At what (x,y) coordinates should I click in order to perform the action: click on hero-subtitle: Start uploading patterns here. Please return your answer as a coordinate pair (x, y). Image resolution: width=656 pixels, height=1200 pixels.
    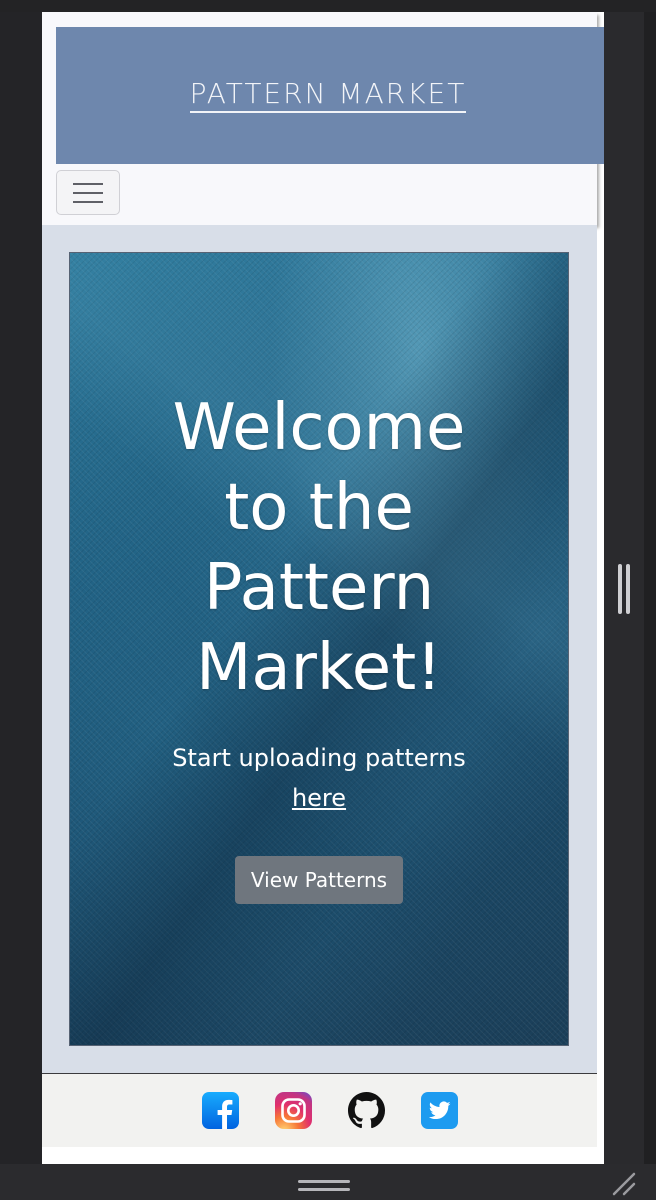
    Looking at the image, I should click on (319, 778).